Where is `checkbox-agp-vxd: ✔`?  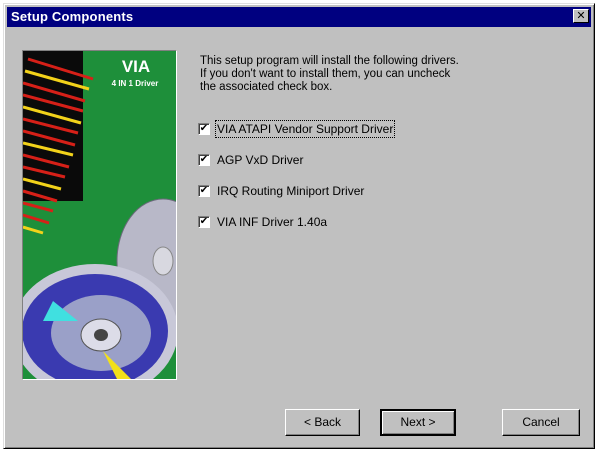 checkbox-agp-vxd: ✔ is located at coordinates (204, 160).